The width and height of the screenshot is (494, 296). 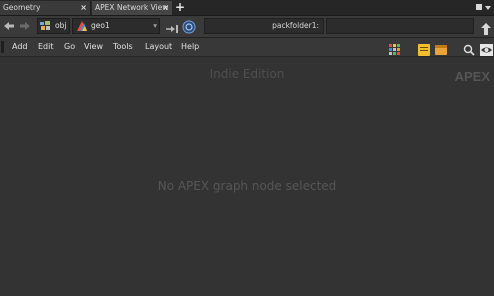 What do you see at coordinates (155, 26) in the screenshot?
I see `chevron-down-icon: ▾` at bounding box center [155, 26].